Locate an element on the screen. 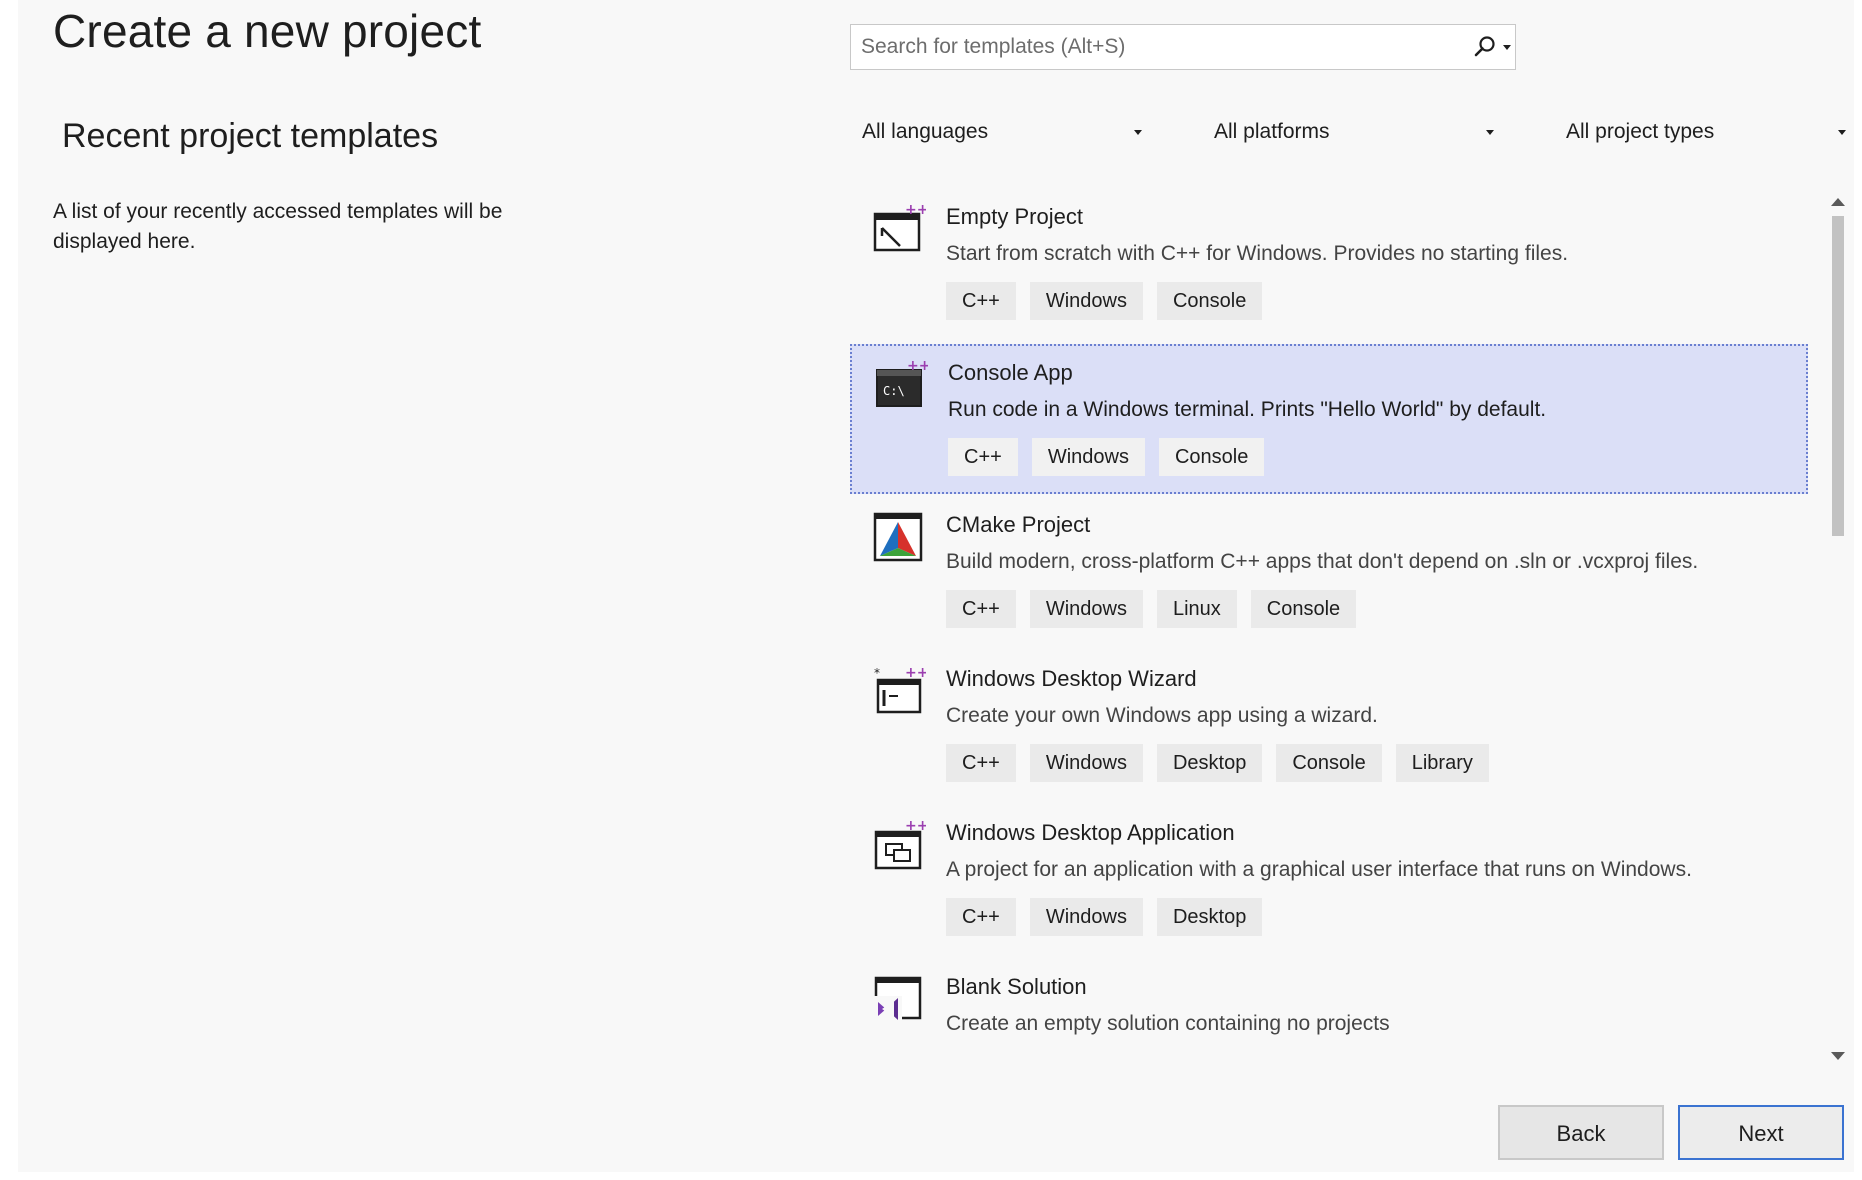 This screenshot has width=1862, height=1180. project-type-filter-label: All project types is located at coordinates (1640, 131).